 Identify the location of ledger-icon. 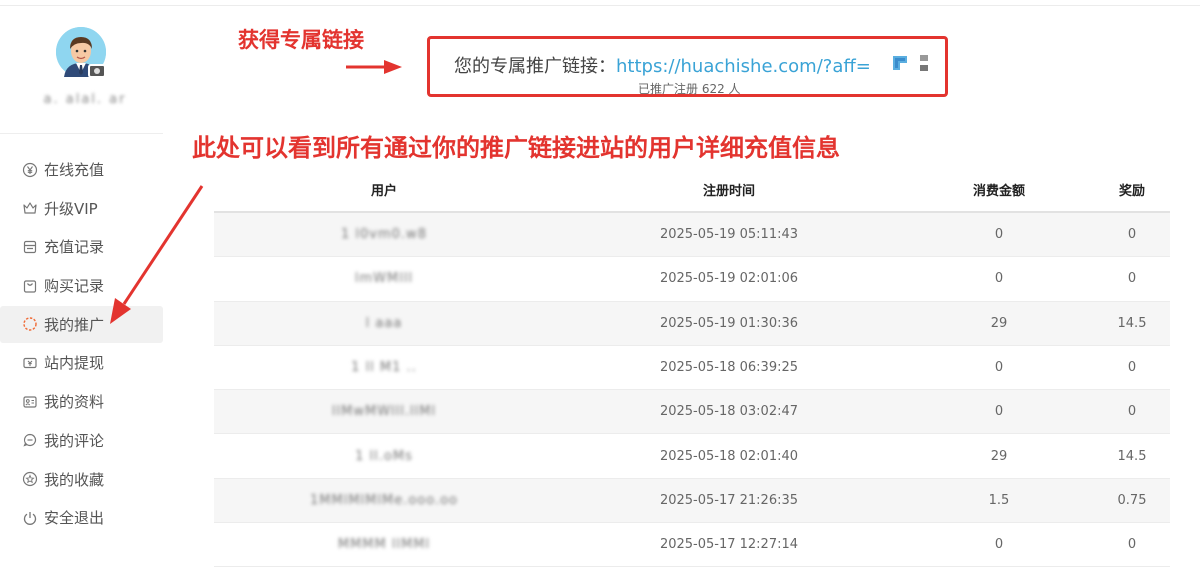
(30, 247).